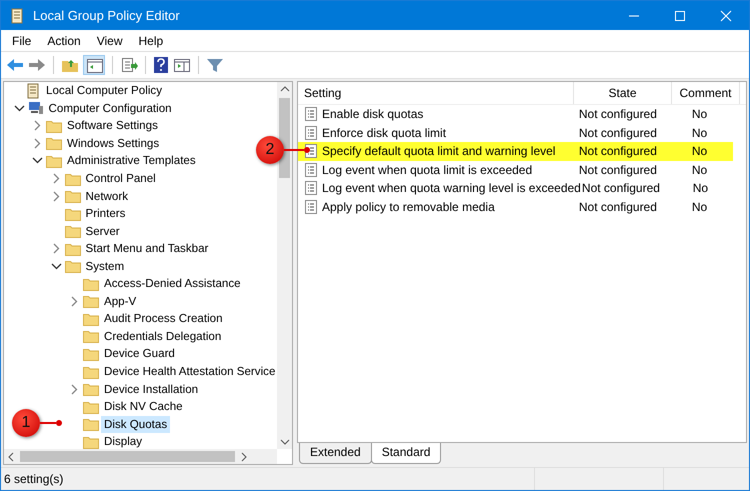  I want to click on menu-item: Action, so click(64, 41).